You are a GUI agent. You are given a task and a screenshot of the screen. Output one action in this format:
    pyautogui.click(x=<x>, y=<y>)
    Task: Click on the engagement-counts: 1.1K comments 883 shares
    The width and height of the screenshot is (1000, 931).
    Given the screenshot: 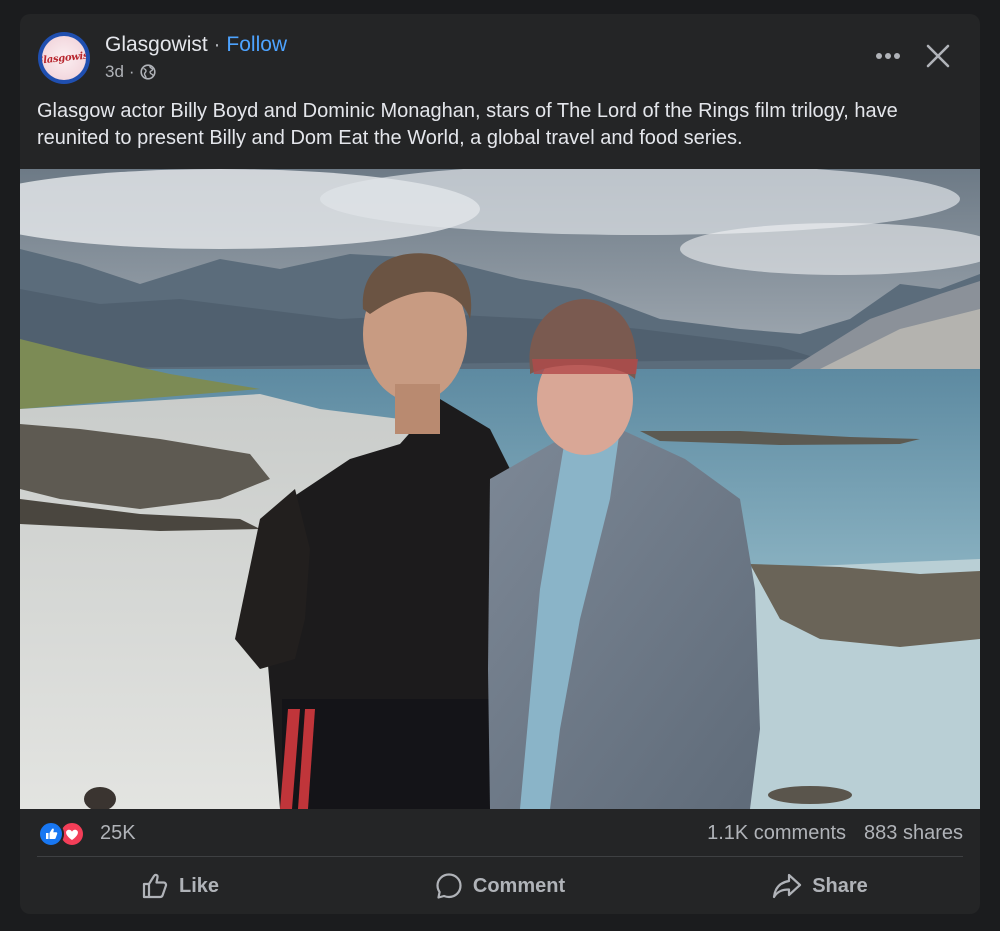 What is the action you would take?
    pyautogui.click(x=835, y=833)
    